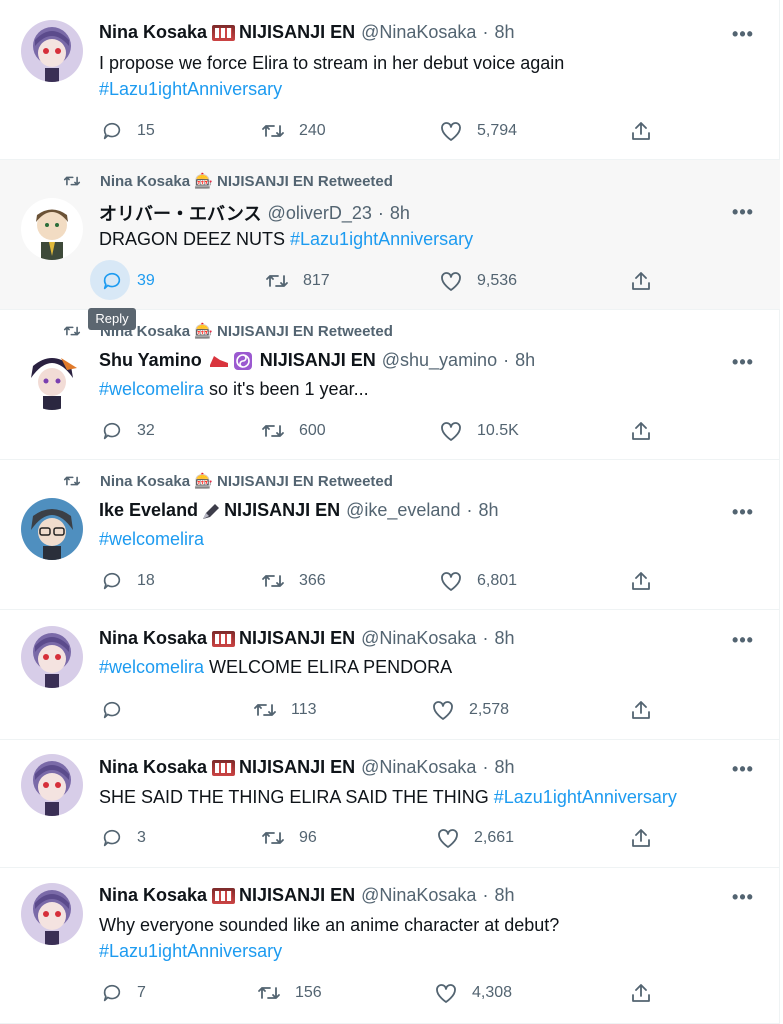 The image size is (783, 1024). Describe the element at coordinates (285, 710) in the screenshot. I see `retweet-button: 113` at that location.